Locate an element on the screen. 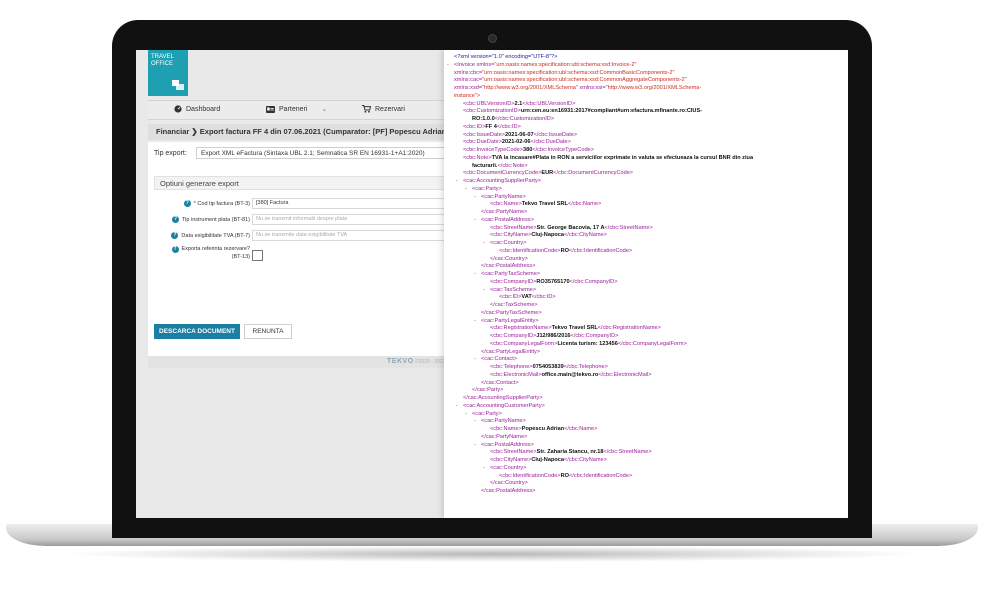 The height and width of the screenshot is (591, 984). nav-parteneri: Parteneri ⌄ is located at coordinates (296, 109).